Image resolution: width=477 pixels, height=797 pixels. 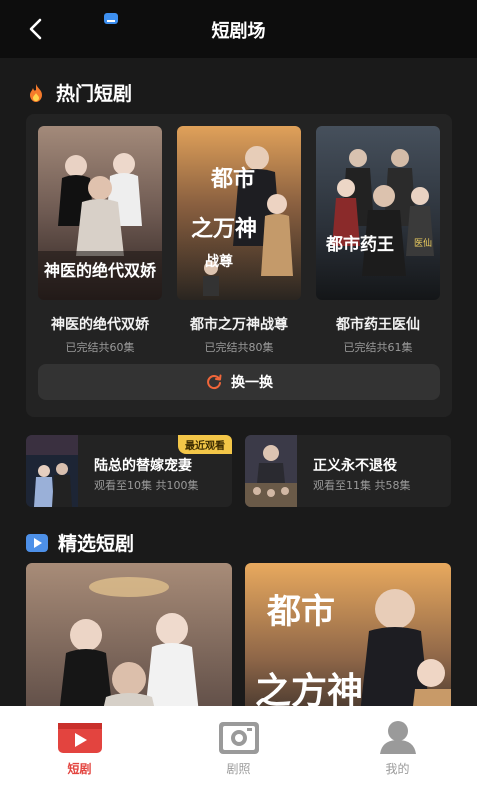 I want to click on poster-title-text: 都市药王, so click(x=359, y=244).